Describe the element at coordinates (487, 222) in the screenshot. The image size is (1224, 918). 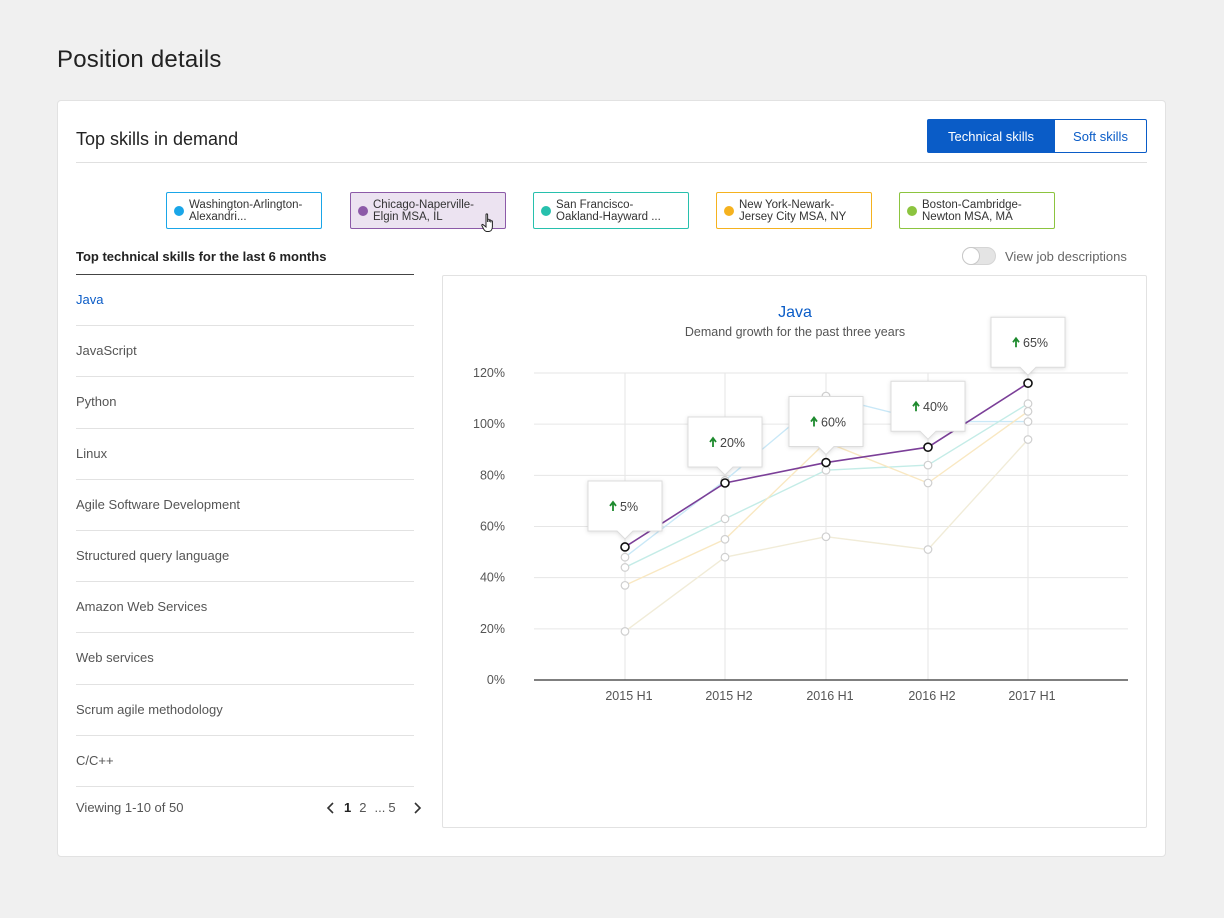
I see `hand-cursor-icon` at that location.